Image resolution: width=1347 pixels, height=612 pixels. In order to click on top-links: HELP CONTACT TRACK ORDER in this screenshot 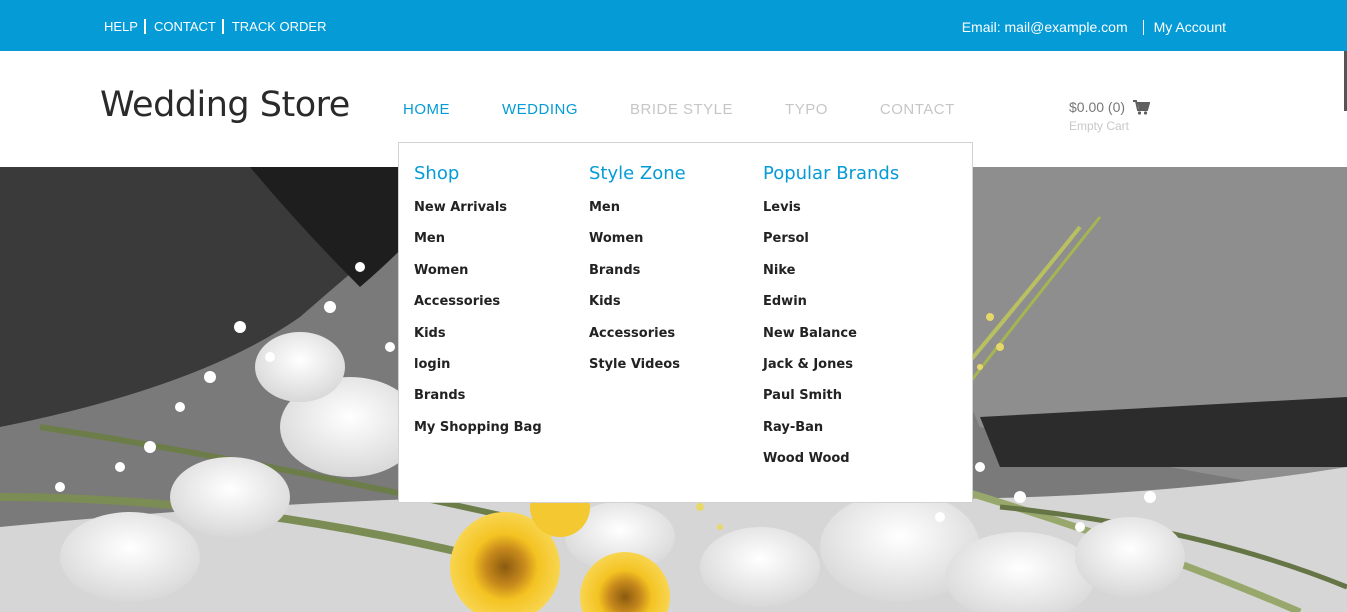, I will do `click(215, 26)`.